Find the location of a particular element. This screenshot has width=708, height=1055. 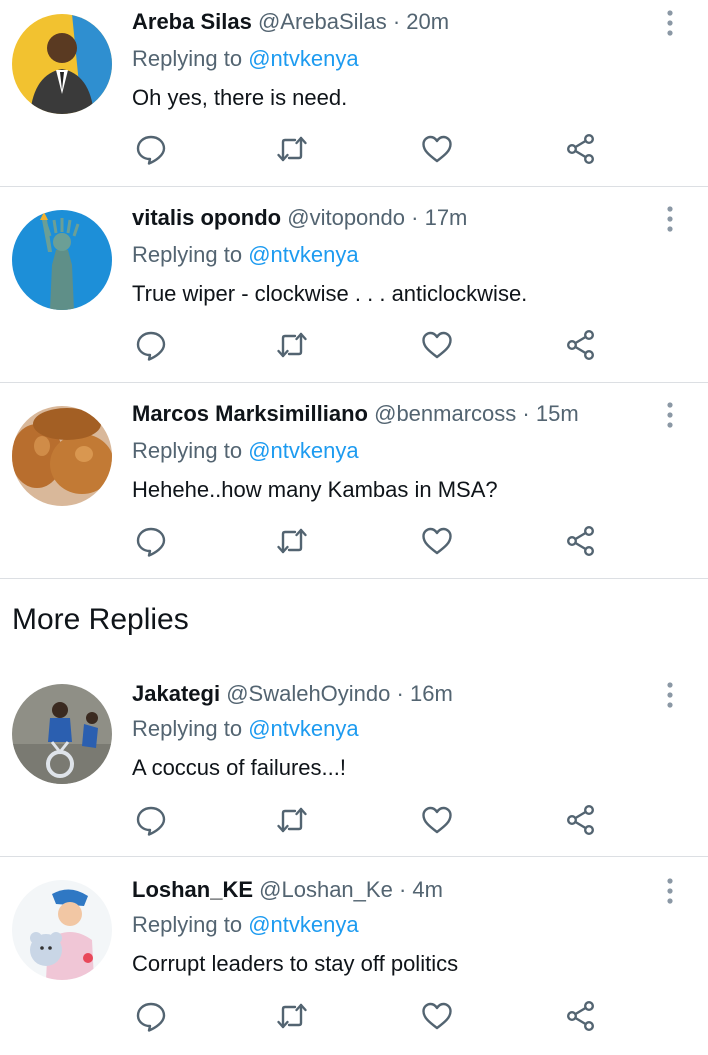

display-name: Areba Silas is located at coordinates (192, 21).